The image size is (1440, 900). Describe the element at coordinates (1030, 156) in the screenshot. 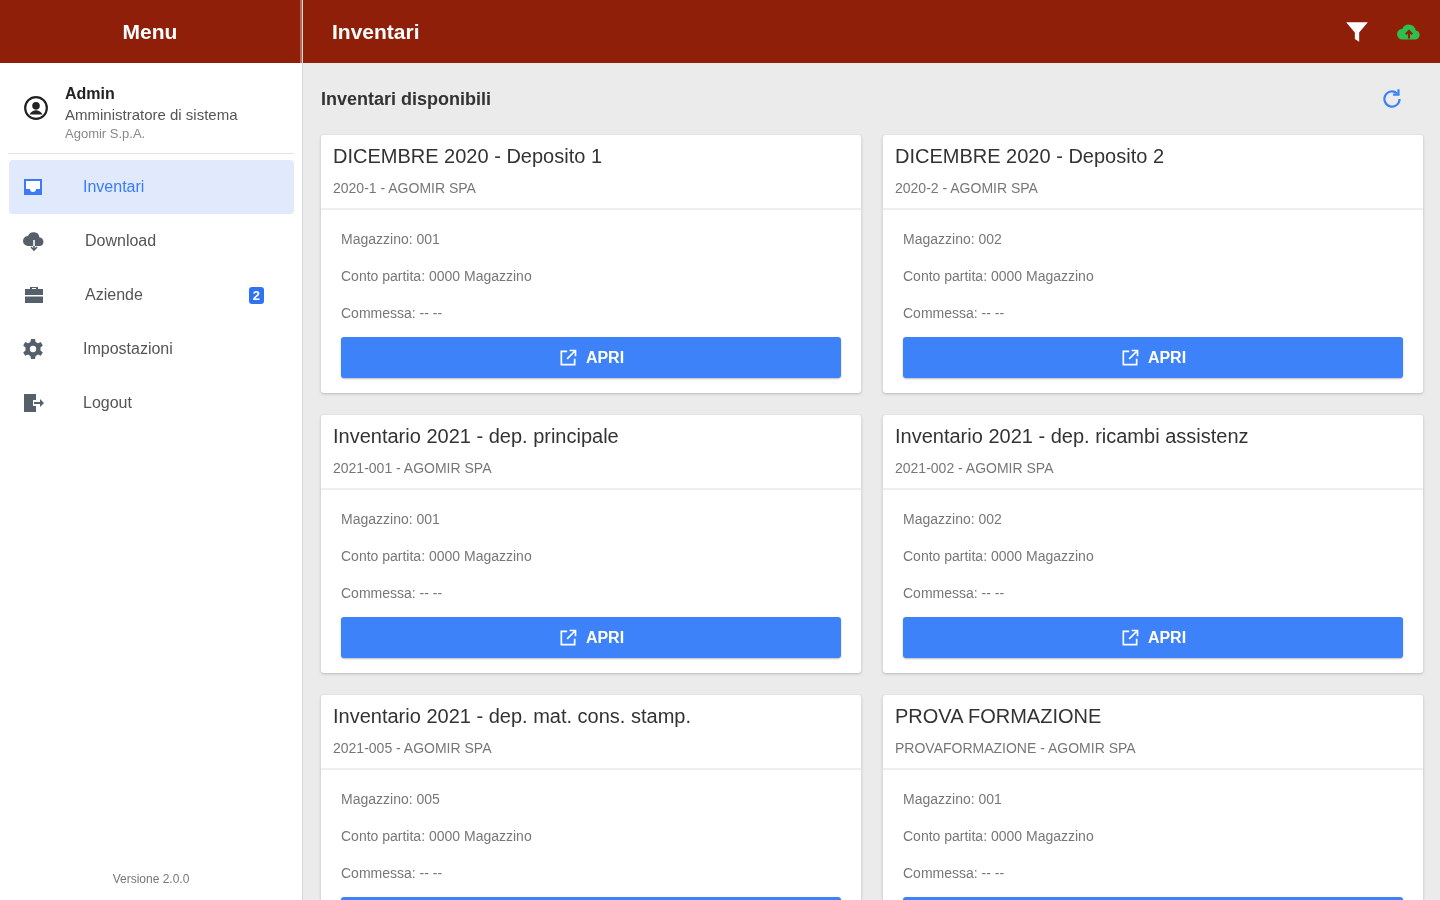

I see `card-title: DICEMBRE 2020 - Deposito 2` at that location.